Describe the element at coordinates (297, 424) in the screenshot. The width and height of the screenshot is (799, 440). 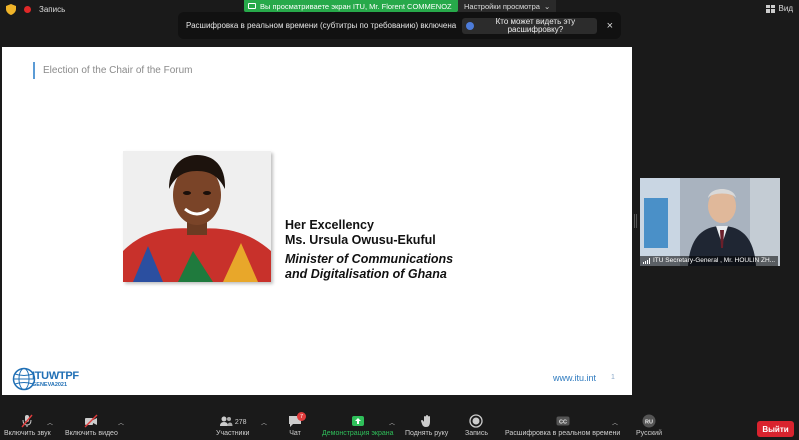
I see `chat-button: 7 Чат` at that location.